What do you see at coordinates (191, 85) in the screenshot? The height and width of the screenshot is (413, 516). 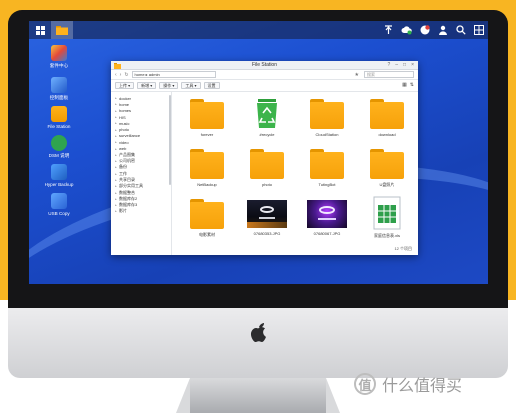 I see `tools-button: 工具 ▾` at bounding box center [191, 85].